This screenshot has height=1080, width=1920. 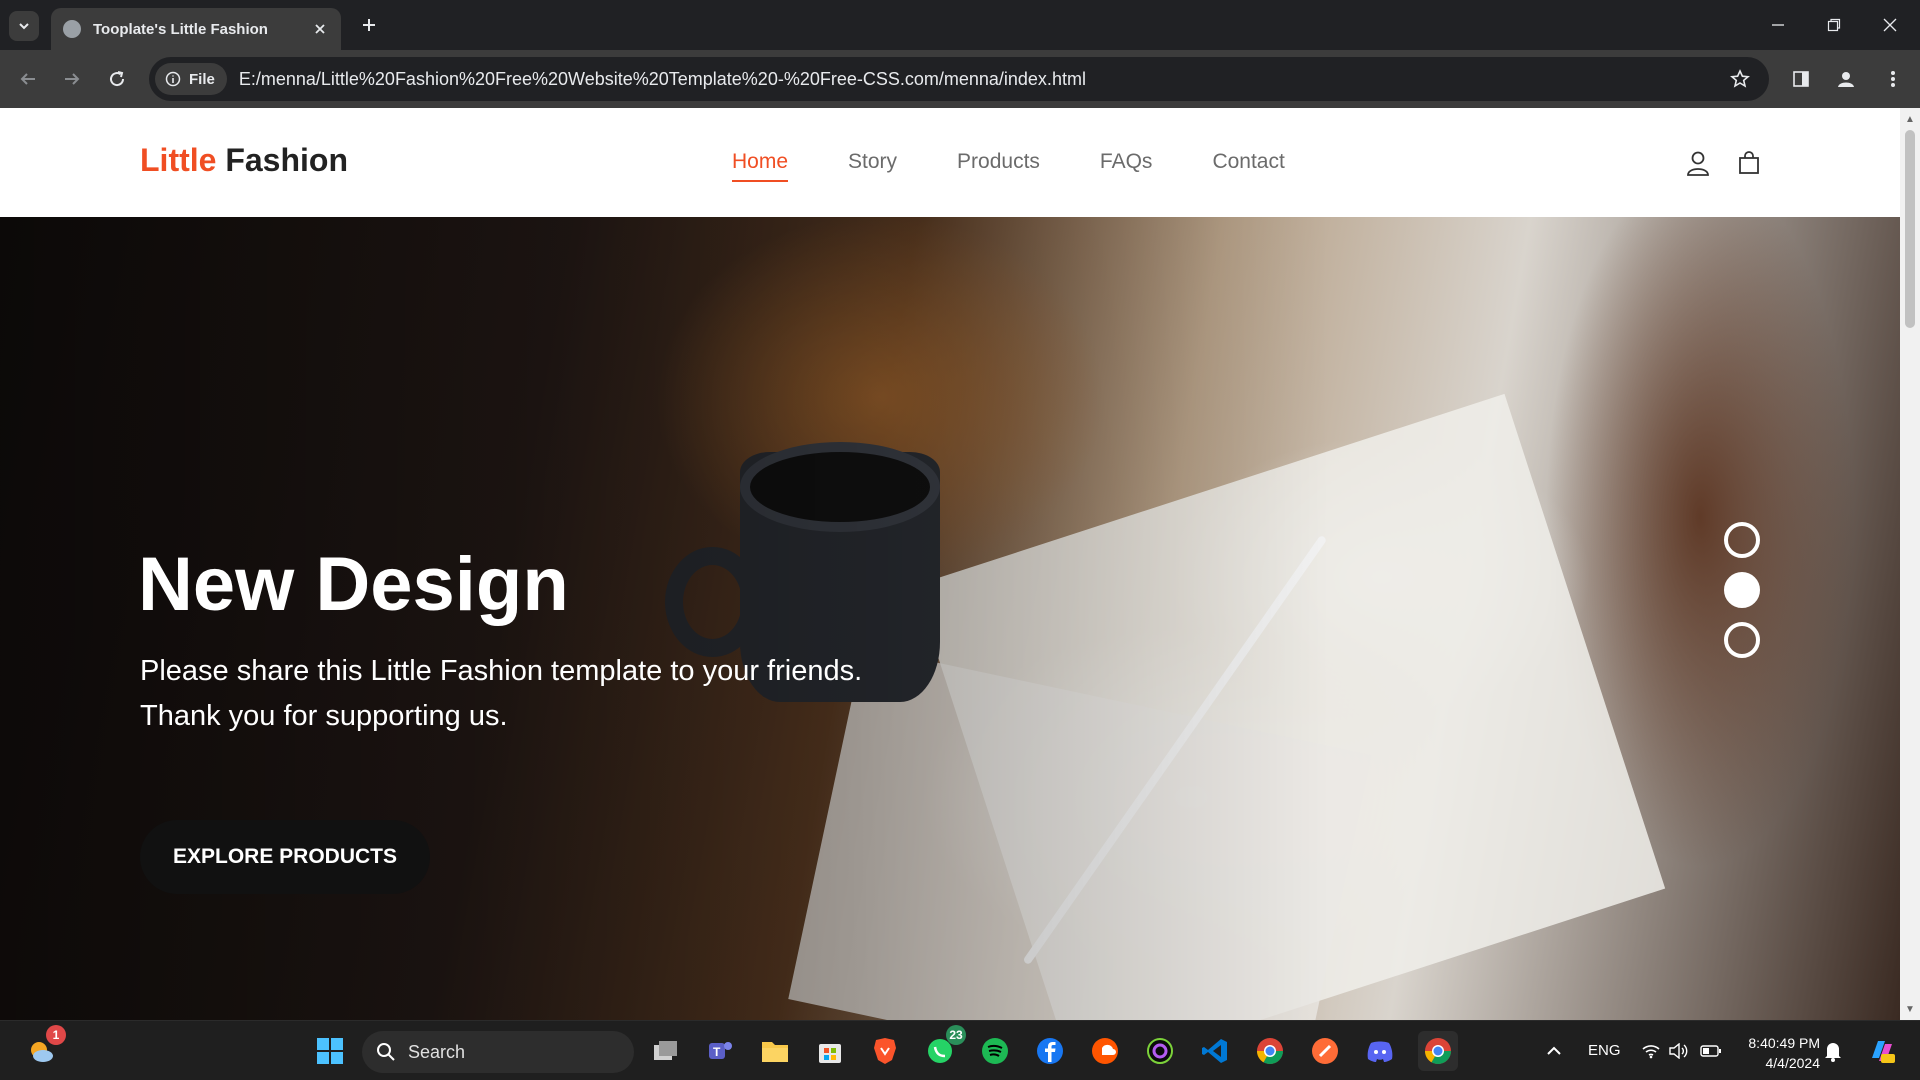 I want to click on new-tab-button, so click(x=369, y=25).